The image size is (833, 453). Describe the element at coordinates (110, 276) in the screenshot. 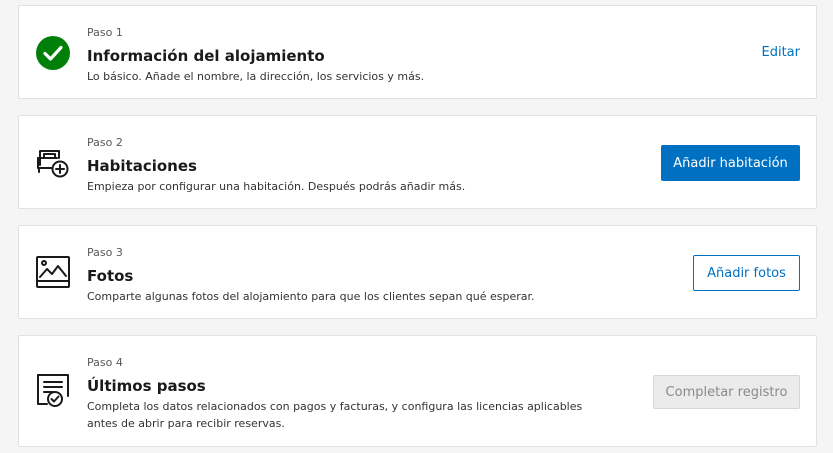

I see `step-title: Fotos` at that location.